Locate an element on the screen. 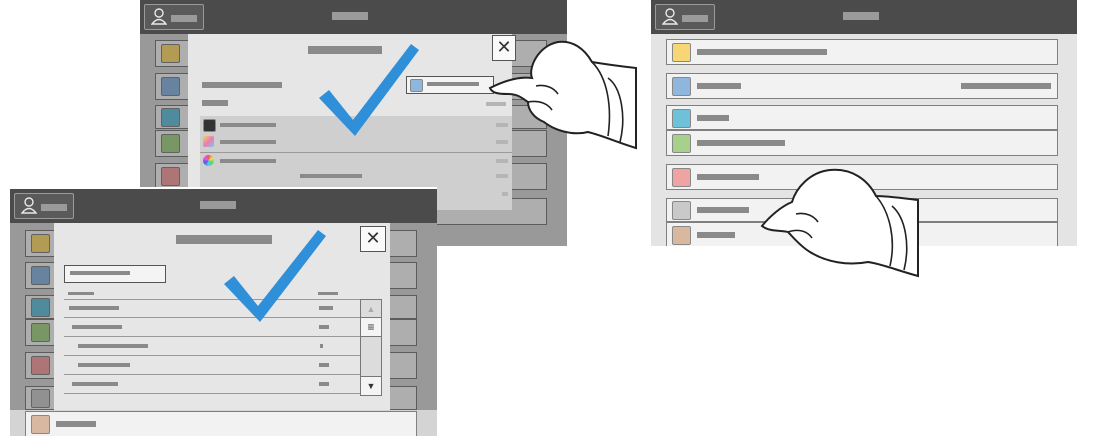 This screenshot has width=1097, height=436. divider is located at coordinates (356, 152).